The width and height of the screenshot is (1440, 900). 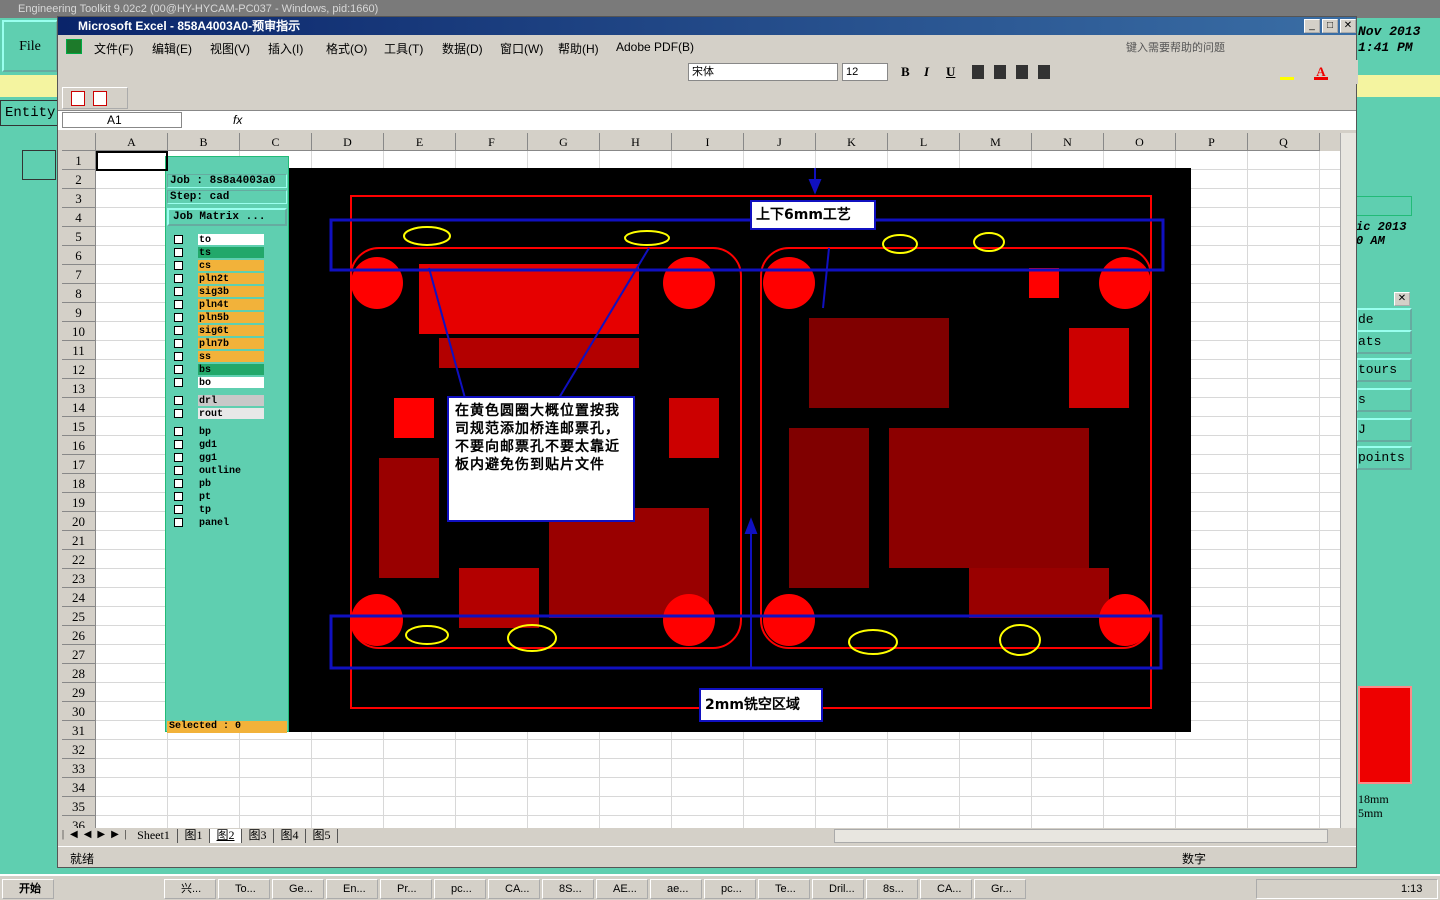 I want to click on menu-item: 插入(I), so click(x=285, y=48).